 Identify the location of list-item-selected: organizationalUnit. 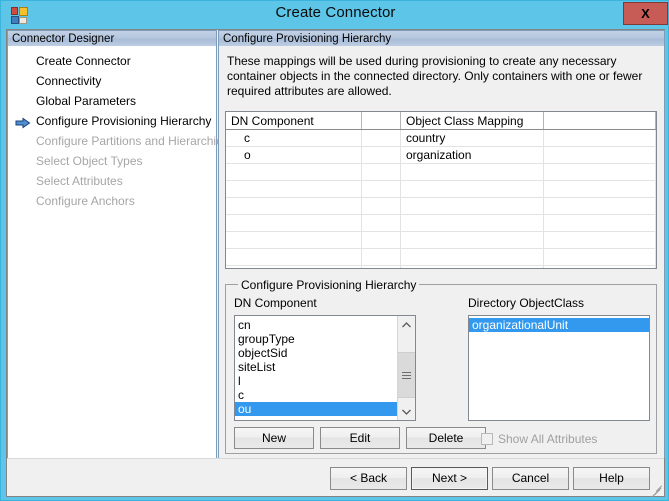
(559, 325).